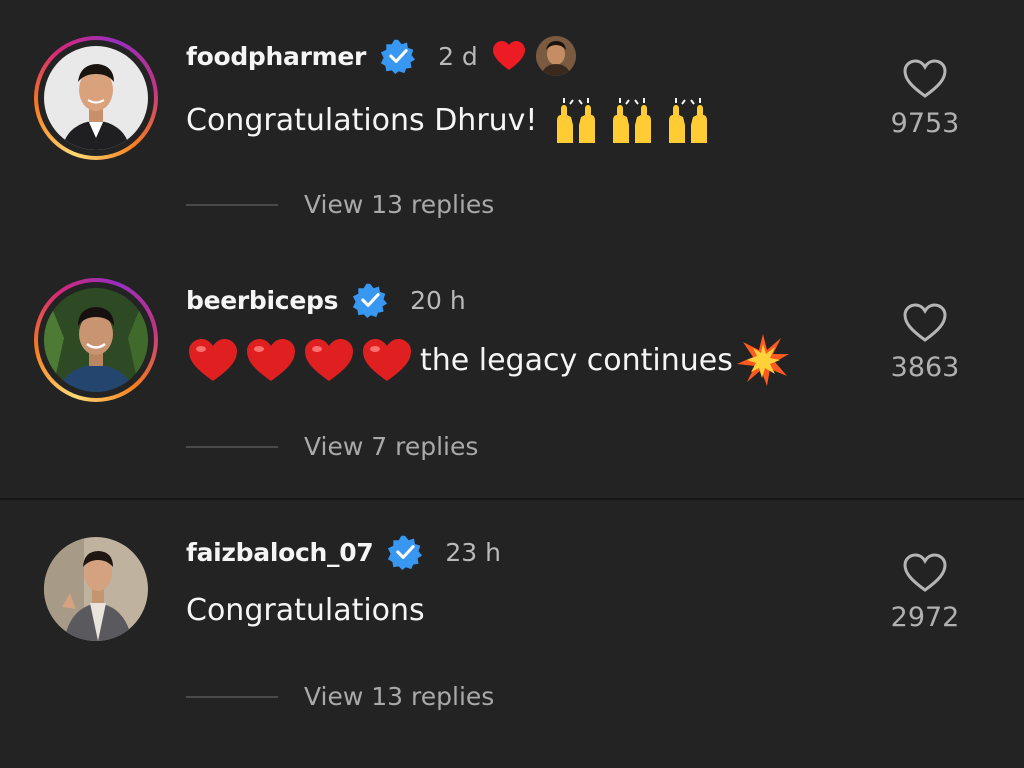 This screenshot has height=768, width=1024. Describe the element at coordinates (508, 55) in the screenshot. I see `creator-liked-heart-icon` at that location.